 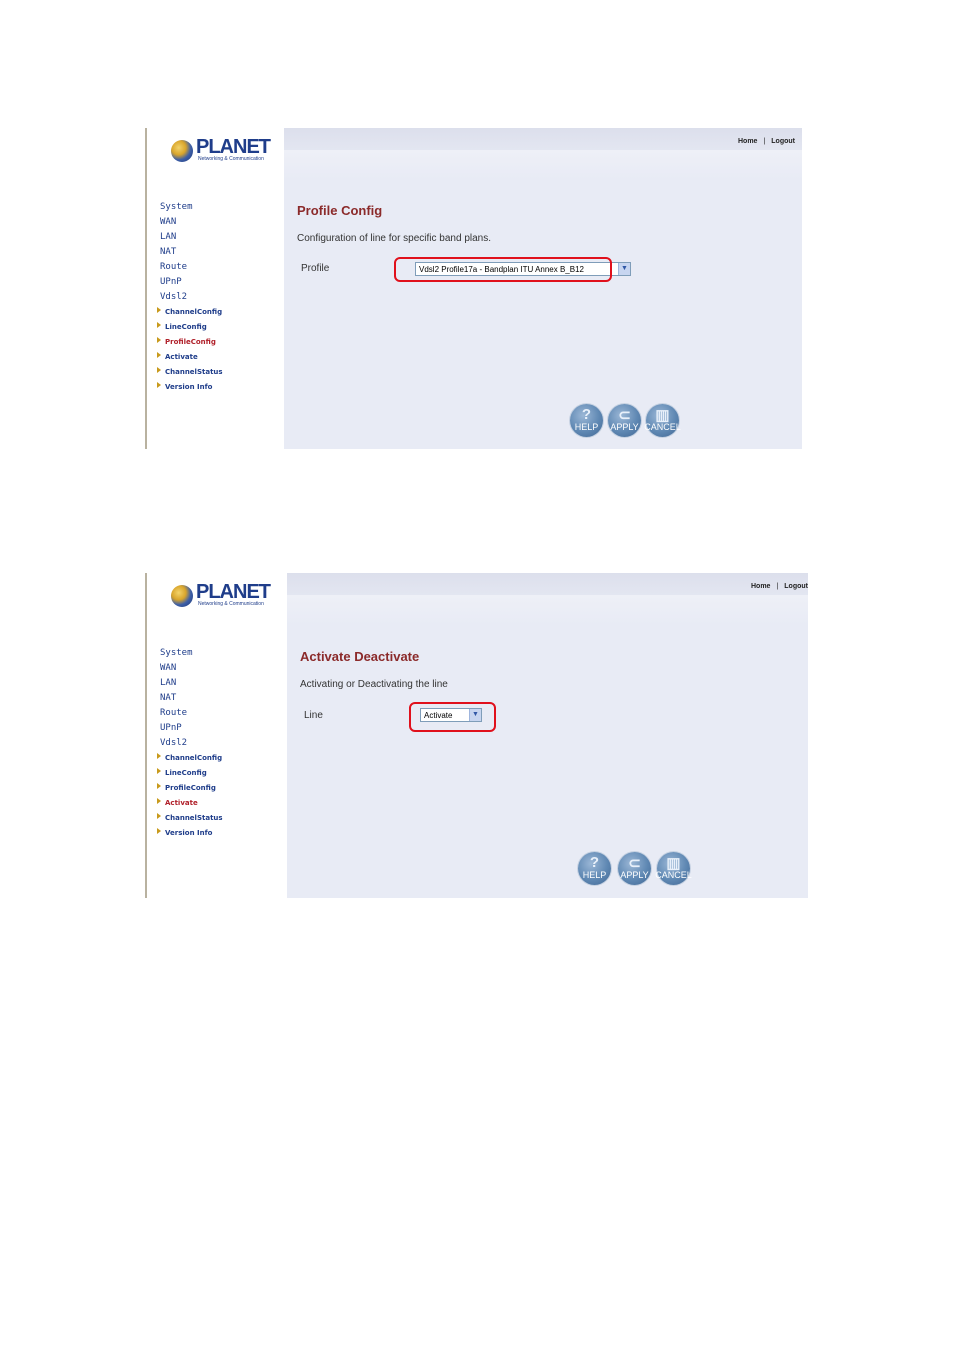 I want to click on page-description: Activating or Deactivating the line, so click(x=374, y=684).